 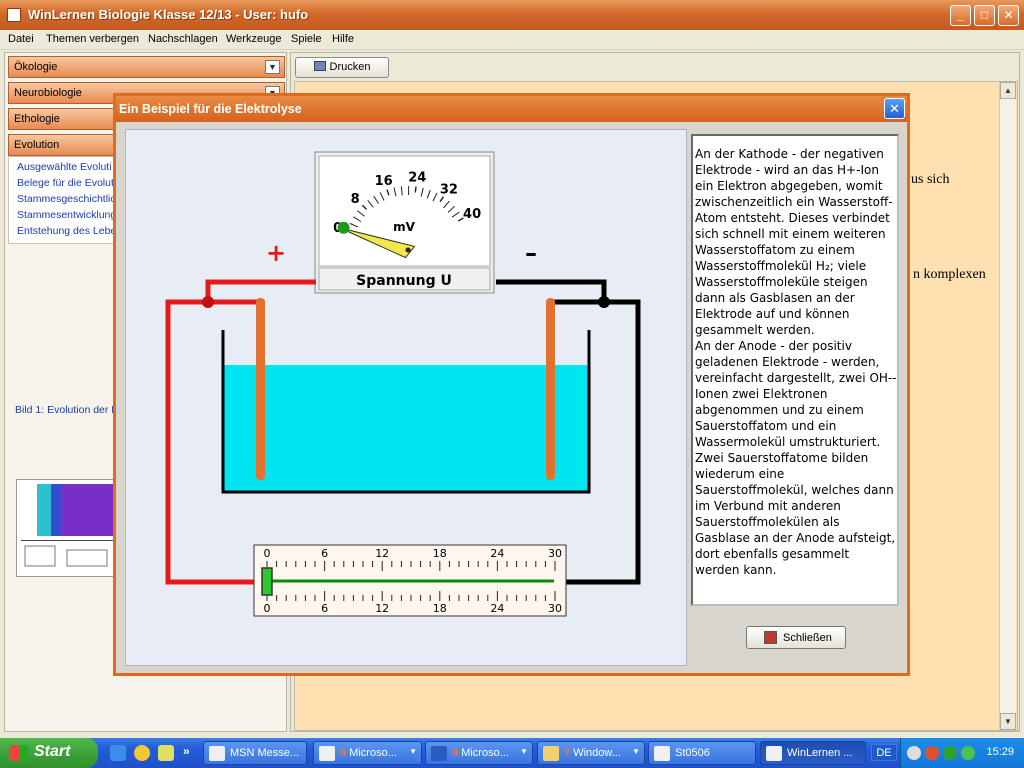 I want to click on minimize-button: _, so click(x=960, y=15).